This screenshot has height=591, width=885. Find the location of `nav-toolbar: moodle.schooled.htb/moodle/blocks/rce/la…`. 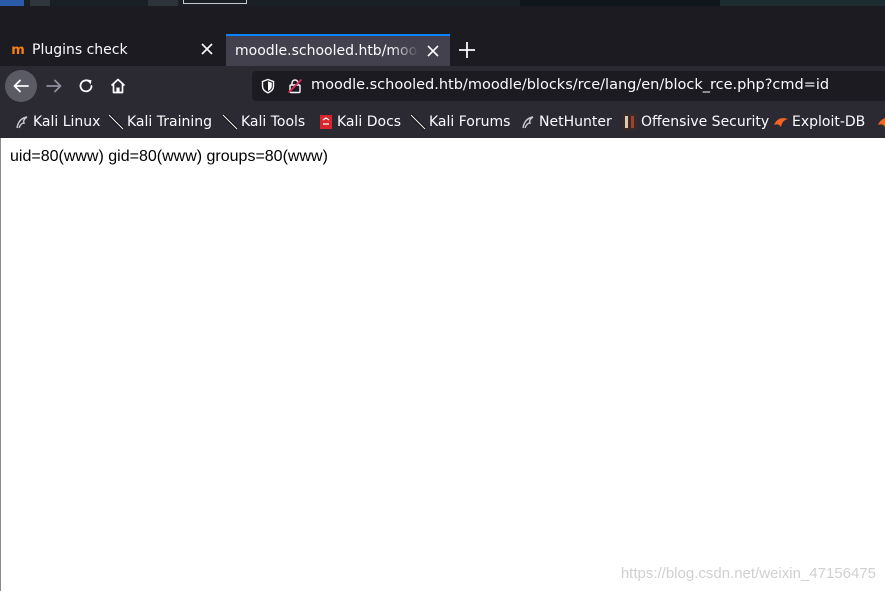

nav-toolbar: moodle.schooled.htb/moodle/blocks/rce/la… is located at coordinates (442, 86).